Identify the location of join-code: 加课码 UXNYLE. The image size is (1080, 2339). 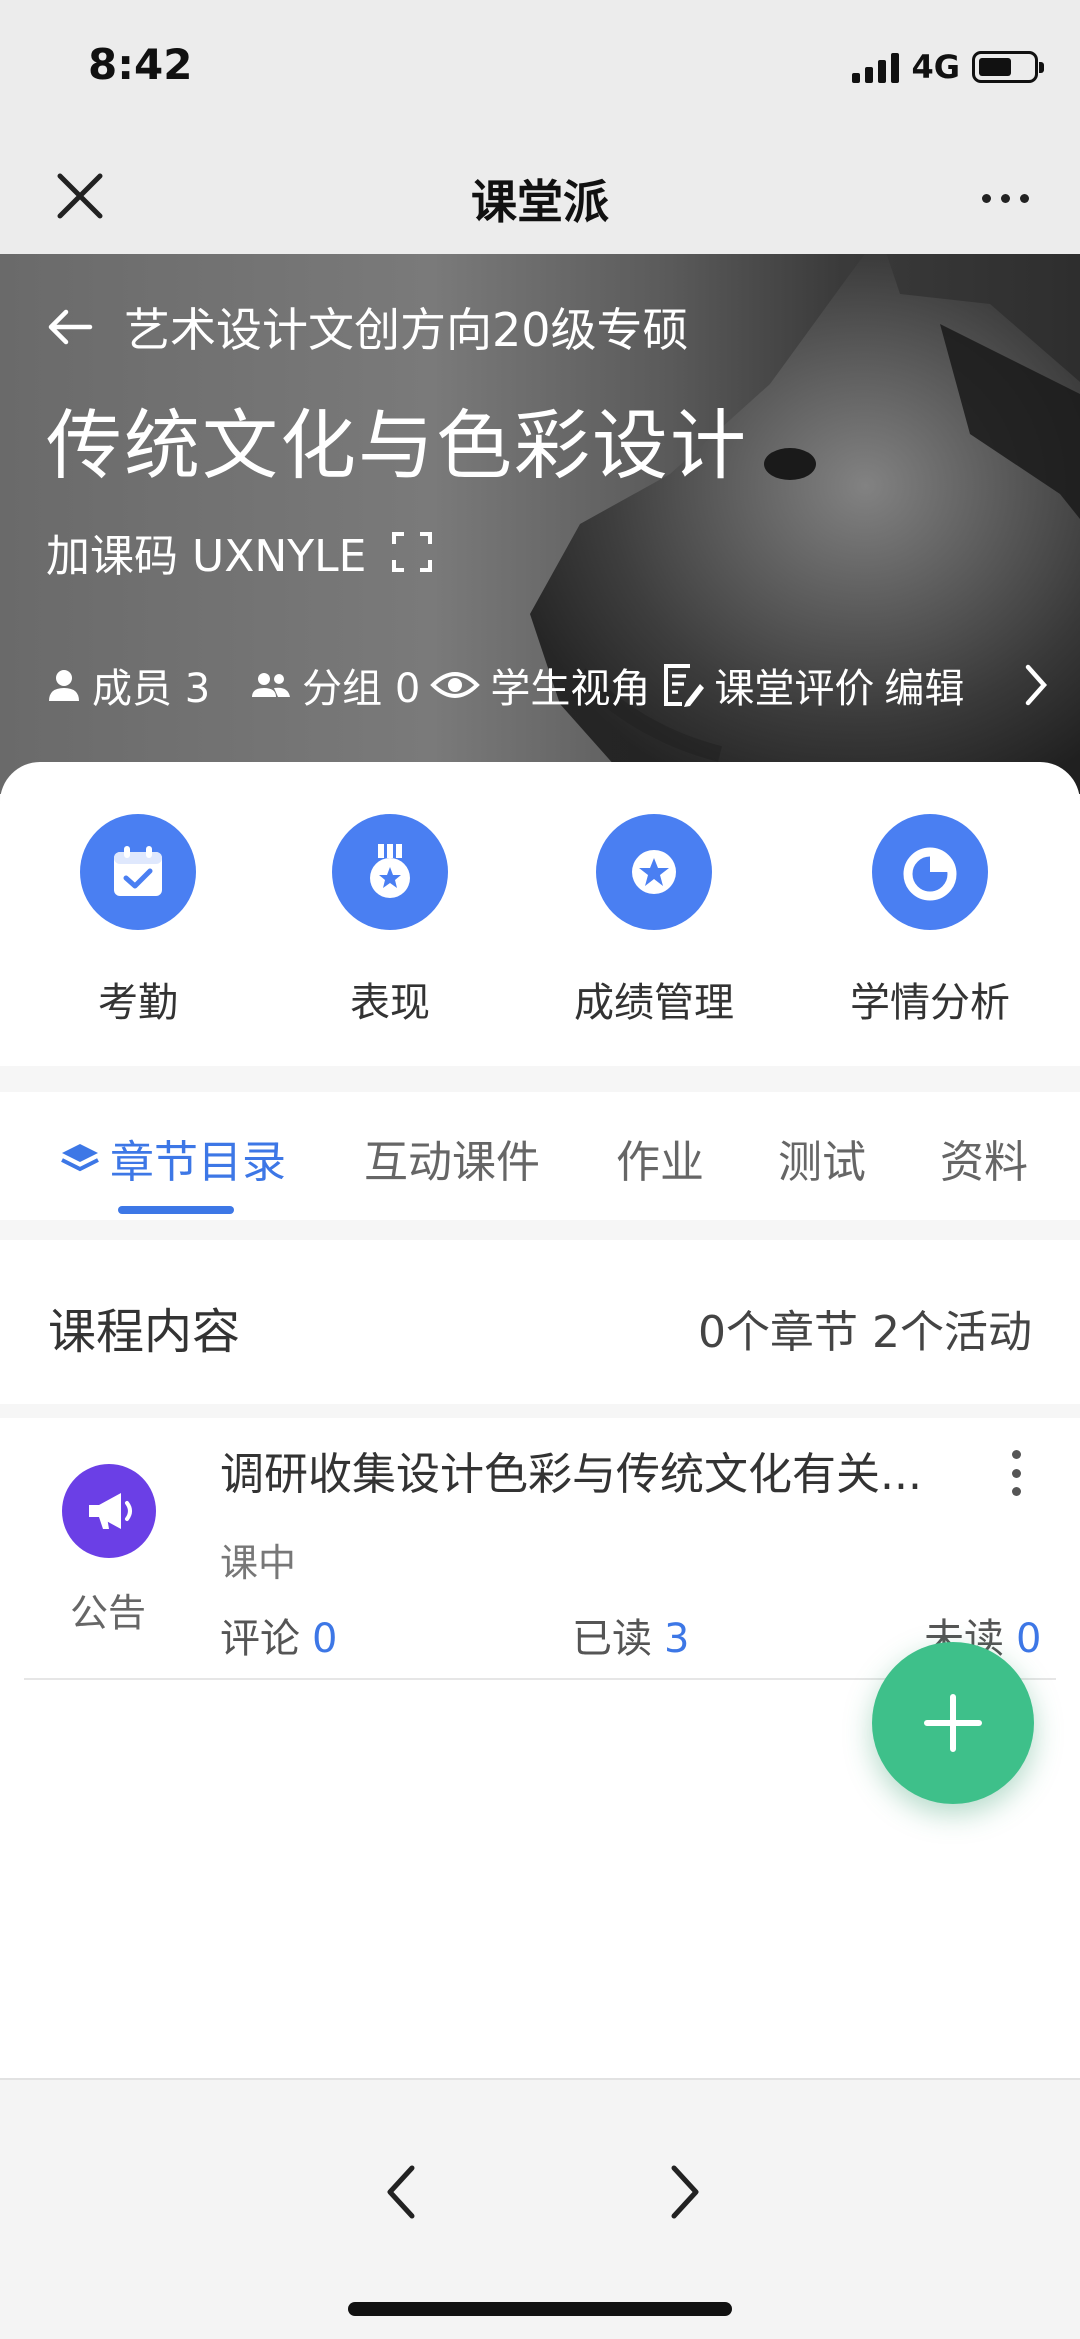
(206, 556).